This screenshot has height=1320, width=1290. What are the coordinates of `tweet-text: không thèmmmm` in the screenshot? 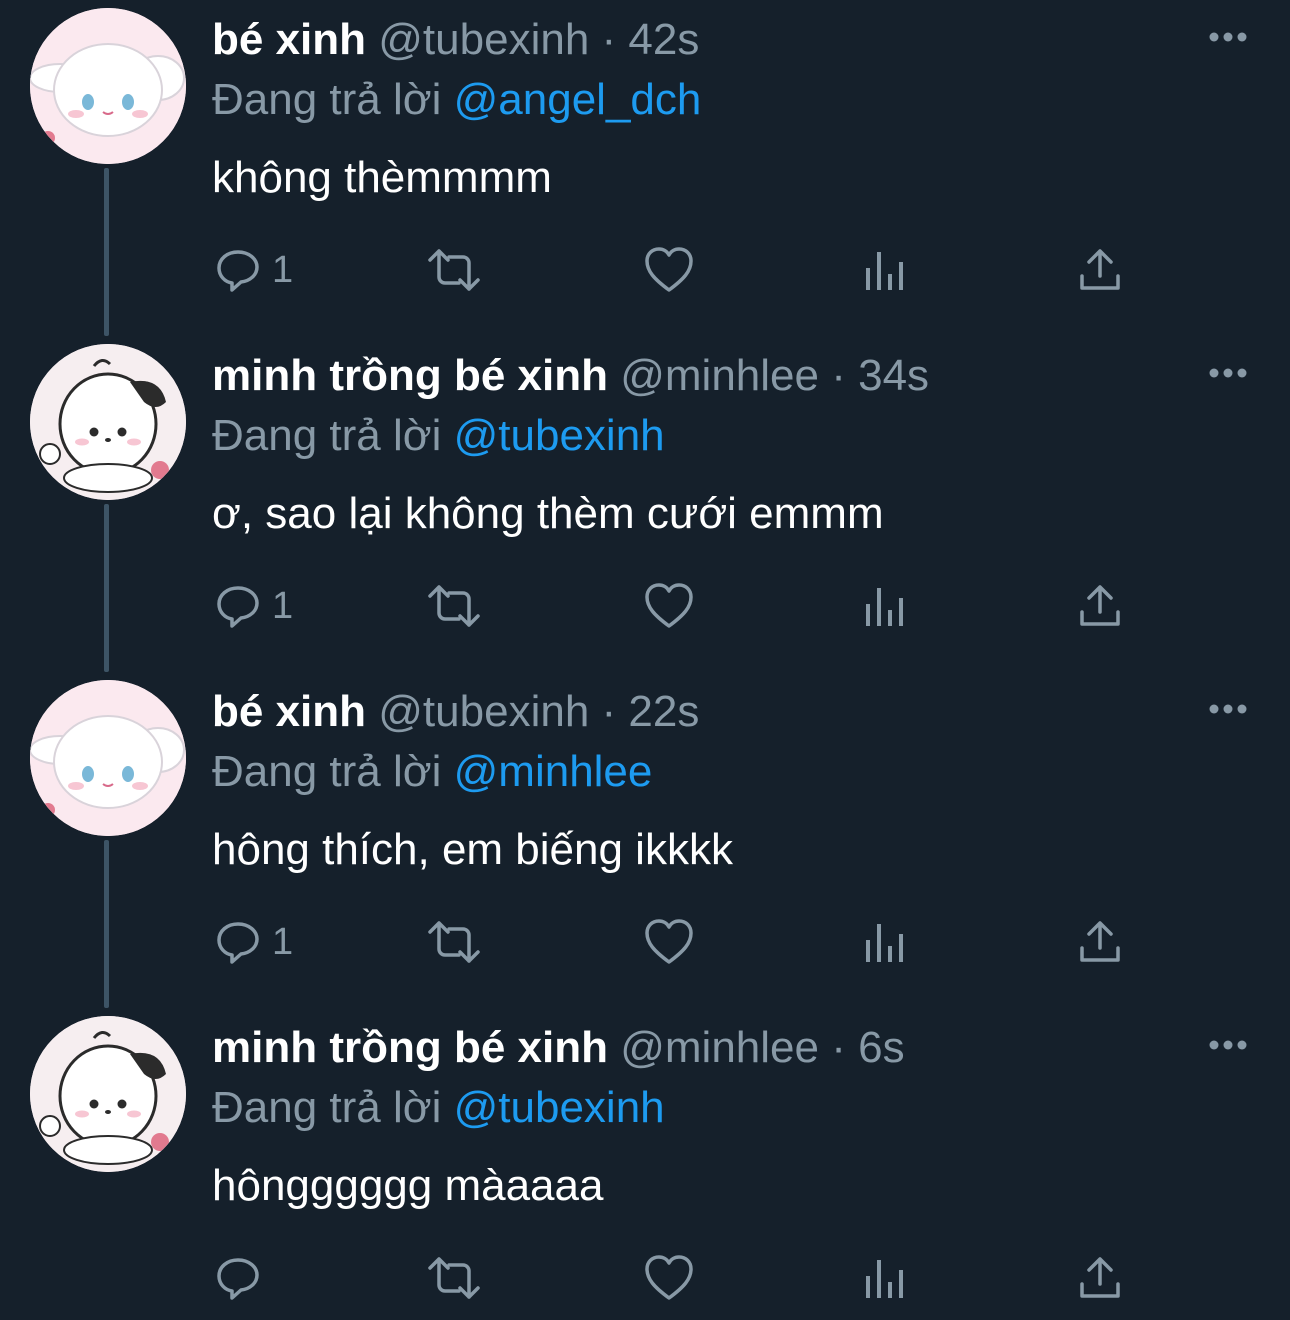 It's located at (382, 177).